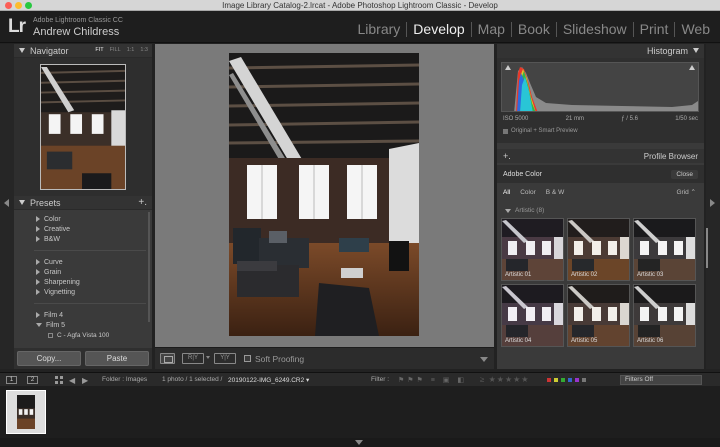 This screenshot has width=720, height=447. Describe the element at coordinates (600, 174) in the screenshot. I see `current-profile-row: Adobe Color Close` at that location.